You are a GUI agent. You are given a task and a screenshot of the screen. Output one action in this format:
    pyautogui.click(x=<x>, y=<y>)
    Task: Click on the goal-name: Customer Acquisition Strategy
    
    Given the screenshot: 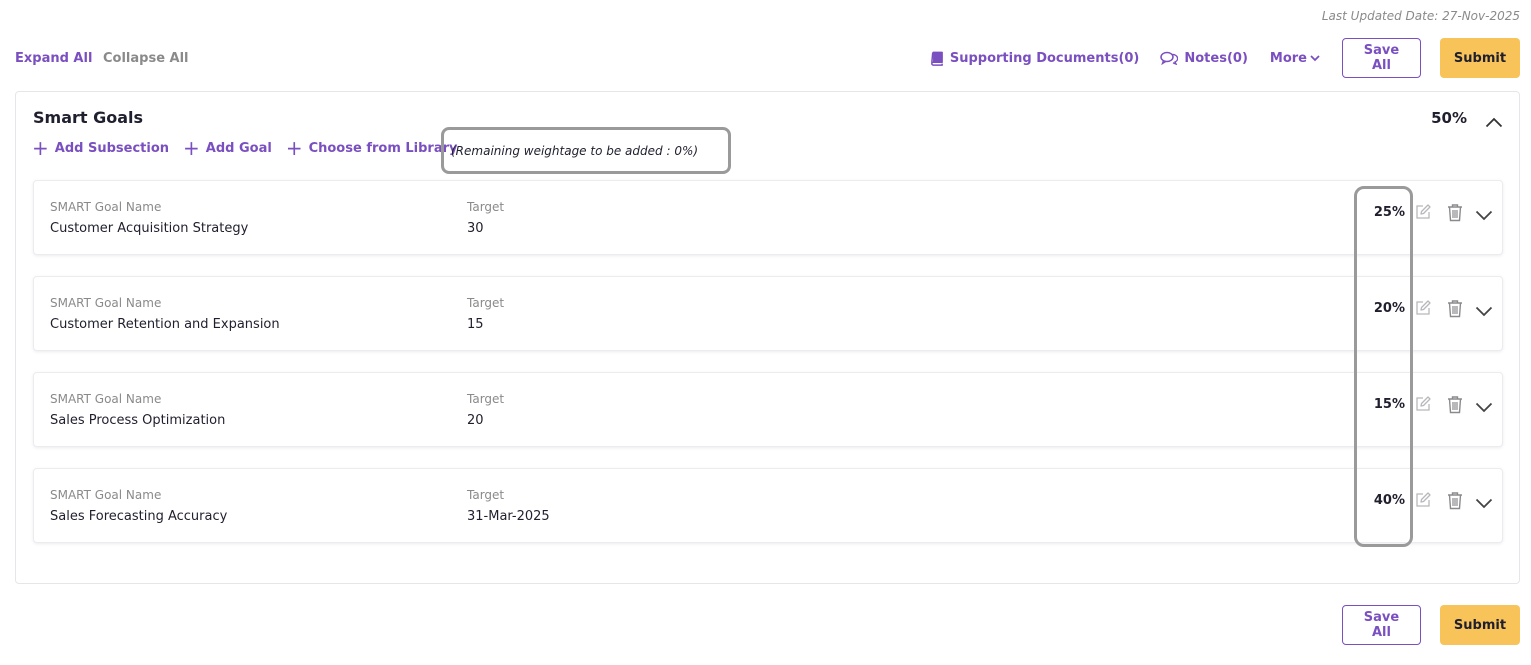 What is the action you would take?
    pyautogui.click(x=149, y=228)
    